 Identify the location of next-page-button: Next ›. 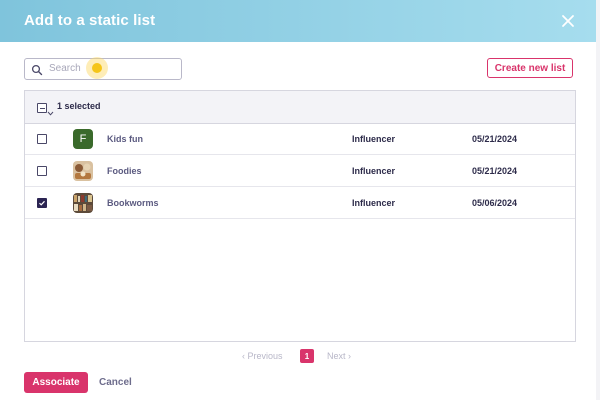
(339, 356).